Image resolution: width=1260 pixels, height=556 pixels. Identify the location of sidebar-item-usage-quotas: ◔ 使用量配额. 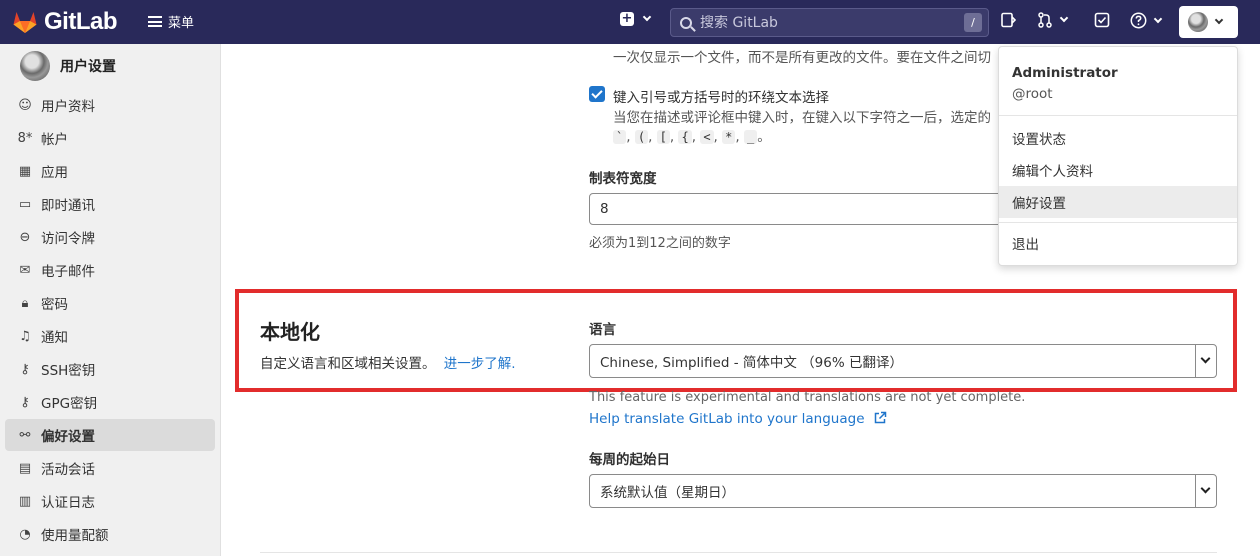
(110, 534).